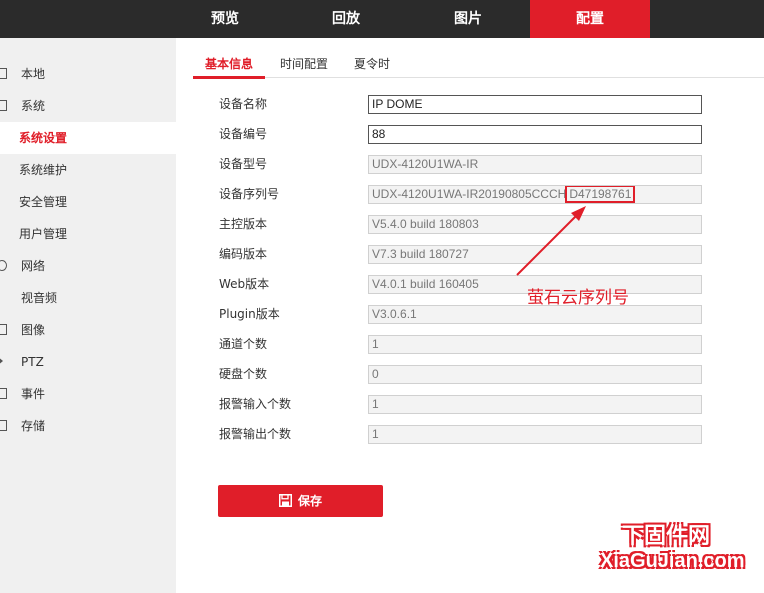 Image resolution: width=764 pixels, height=593 pixels. What do you see at coordinates (88, 202) in the screenshot?
I see `sidebar-item-security: 安全管理` at bounding box center [88, 202].